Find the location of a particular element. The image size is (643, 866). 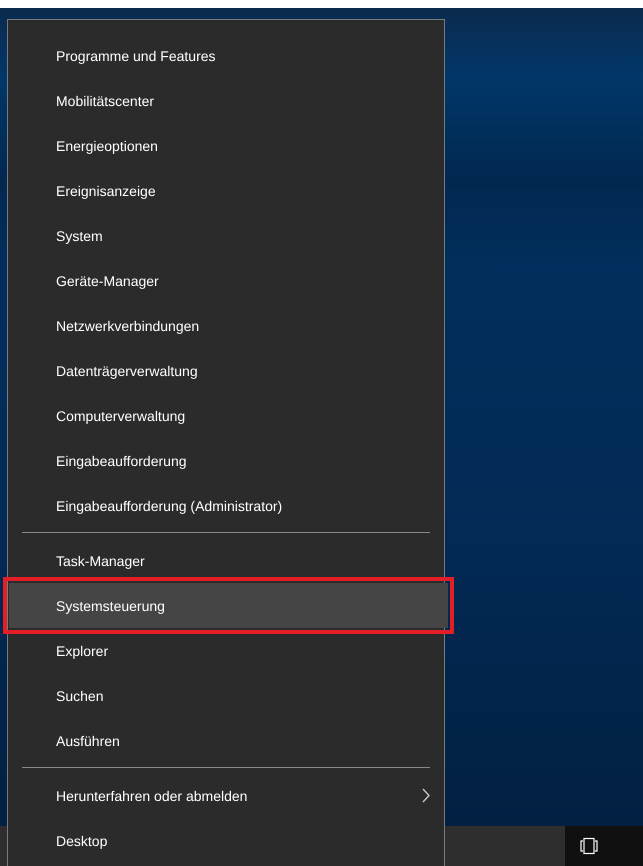

menu-item: Netzwerkverbindungen is located at coordinates (226, 325).